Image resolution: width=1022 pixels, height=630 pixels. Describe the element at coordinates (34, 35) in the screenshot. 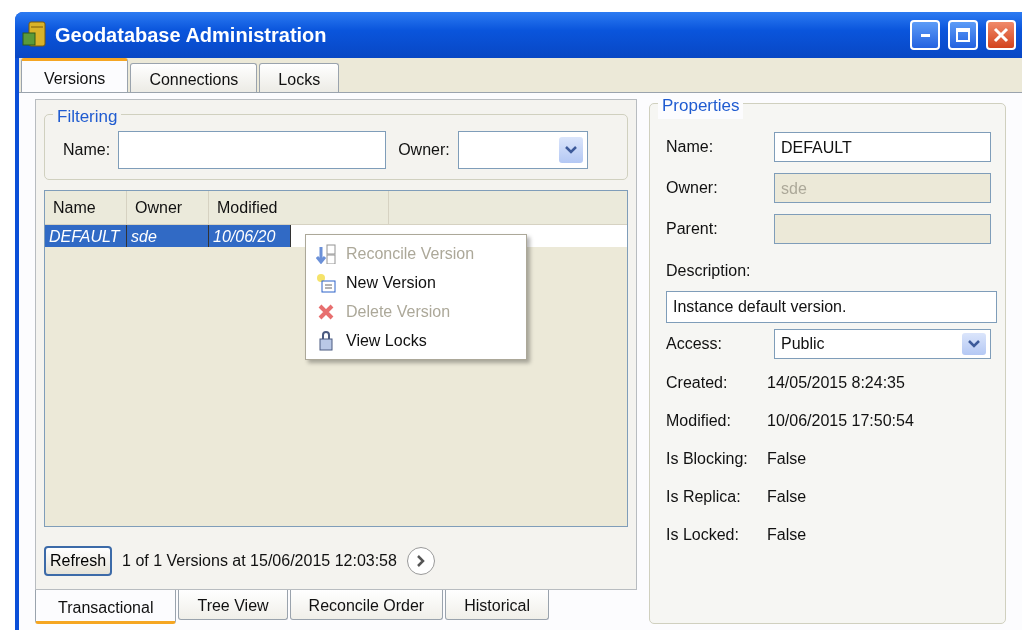

I see `database-icon` at that location.